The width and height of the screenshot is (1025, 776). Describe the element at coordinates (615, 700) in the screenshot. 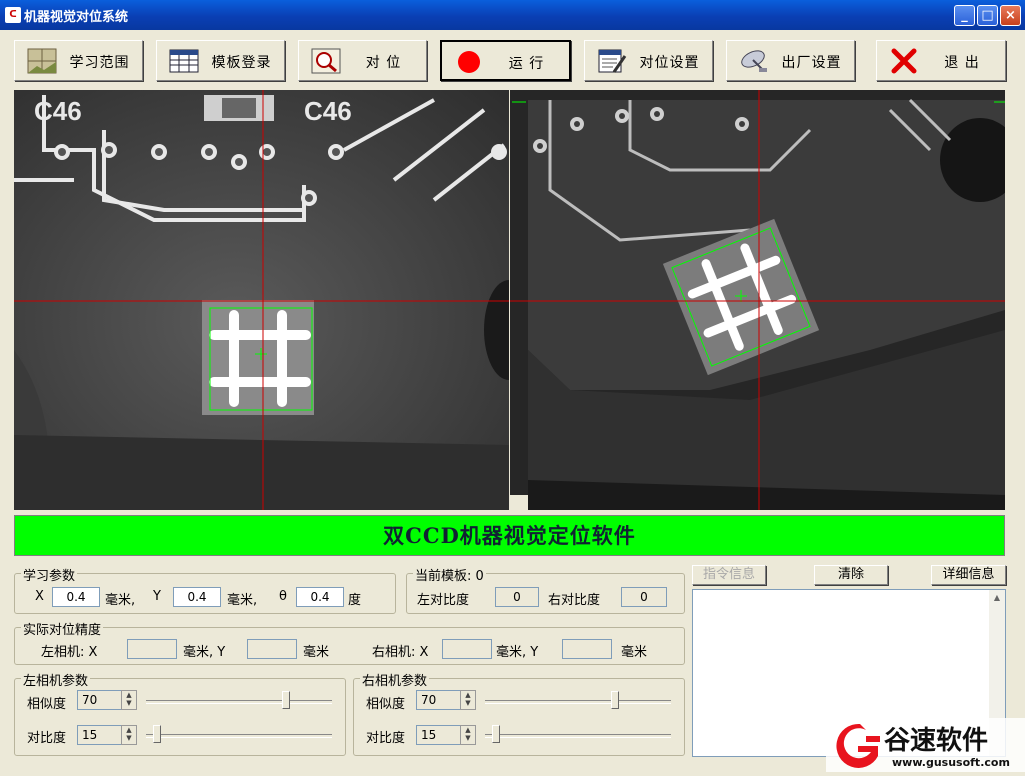

I see `right-similarity-slider-thumb` at that location.